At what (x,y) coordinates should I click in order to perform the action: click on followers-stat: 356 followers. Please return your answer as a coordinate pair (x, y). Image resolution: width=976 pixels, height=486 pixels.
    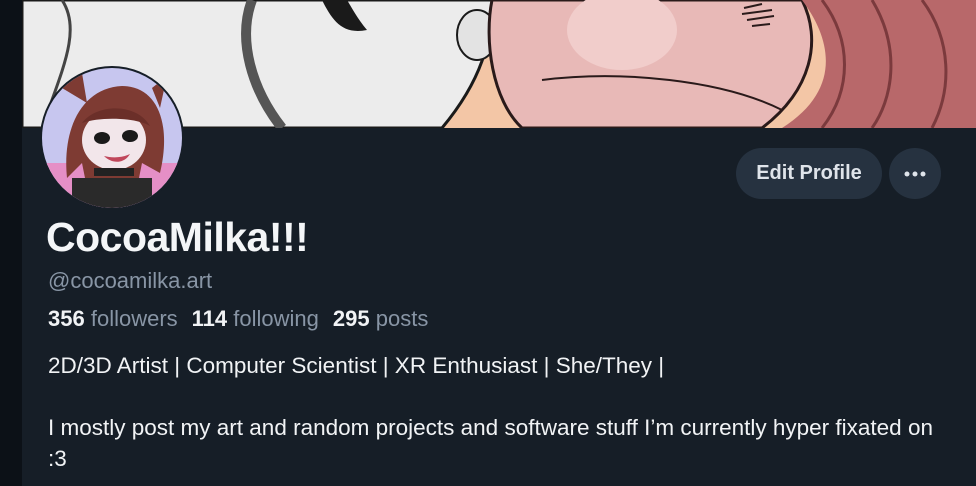
    Looking at the image, I should click on (113, 319).